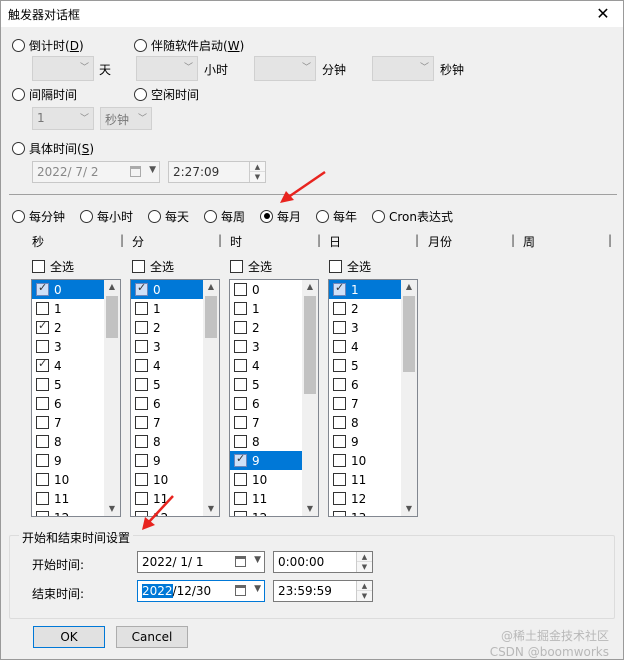 This screenshot has height=660, width=624. What do you see at coordinates (63, 118) in the screenshot?
I see `interval-value-combo: 1 ﹀` at bounding box center [63, 118].